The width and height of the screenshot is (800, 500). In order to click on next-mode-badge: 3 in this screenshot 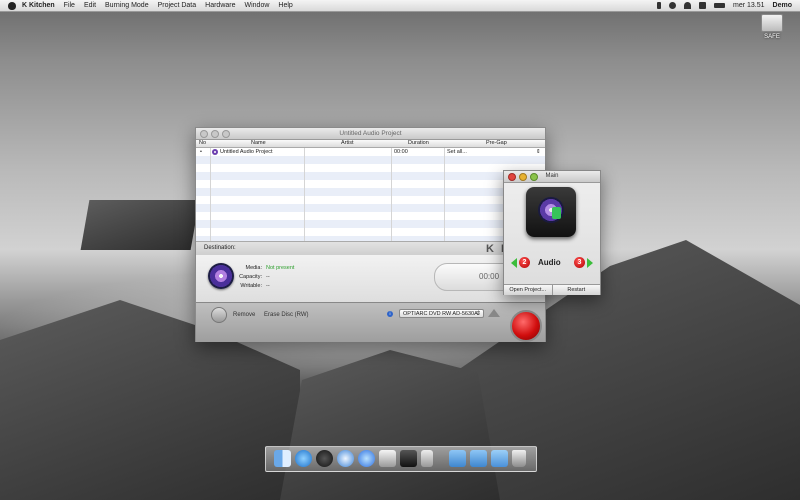, I will do `click(579, 262)`.